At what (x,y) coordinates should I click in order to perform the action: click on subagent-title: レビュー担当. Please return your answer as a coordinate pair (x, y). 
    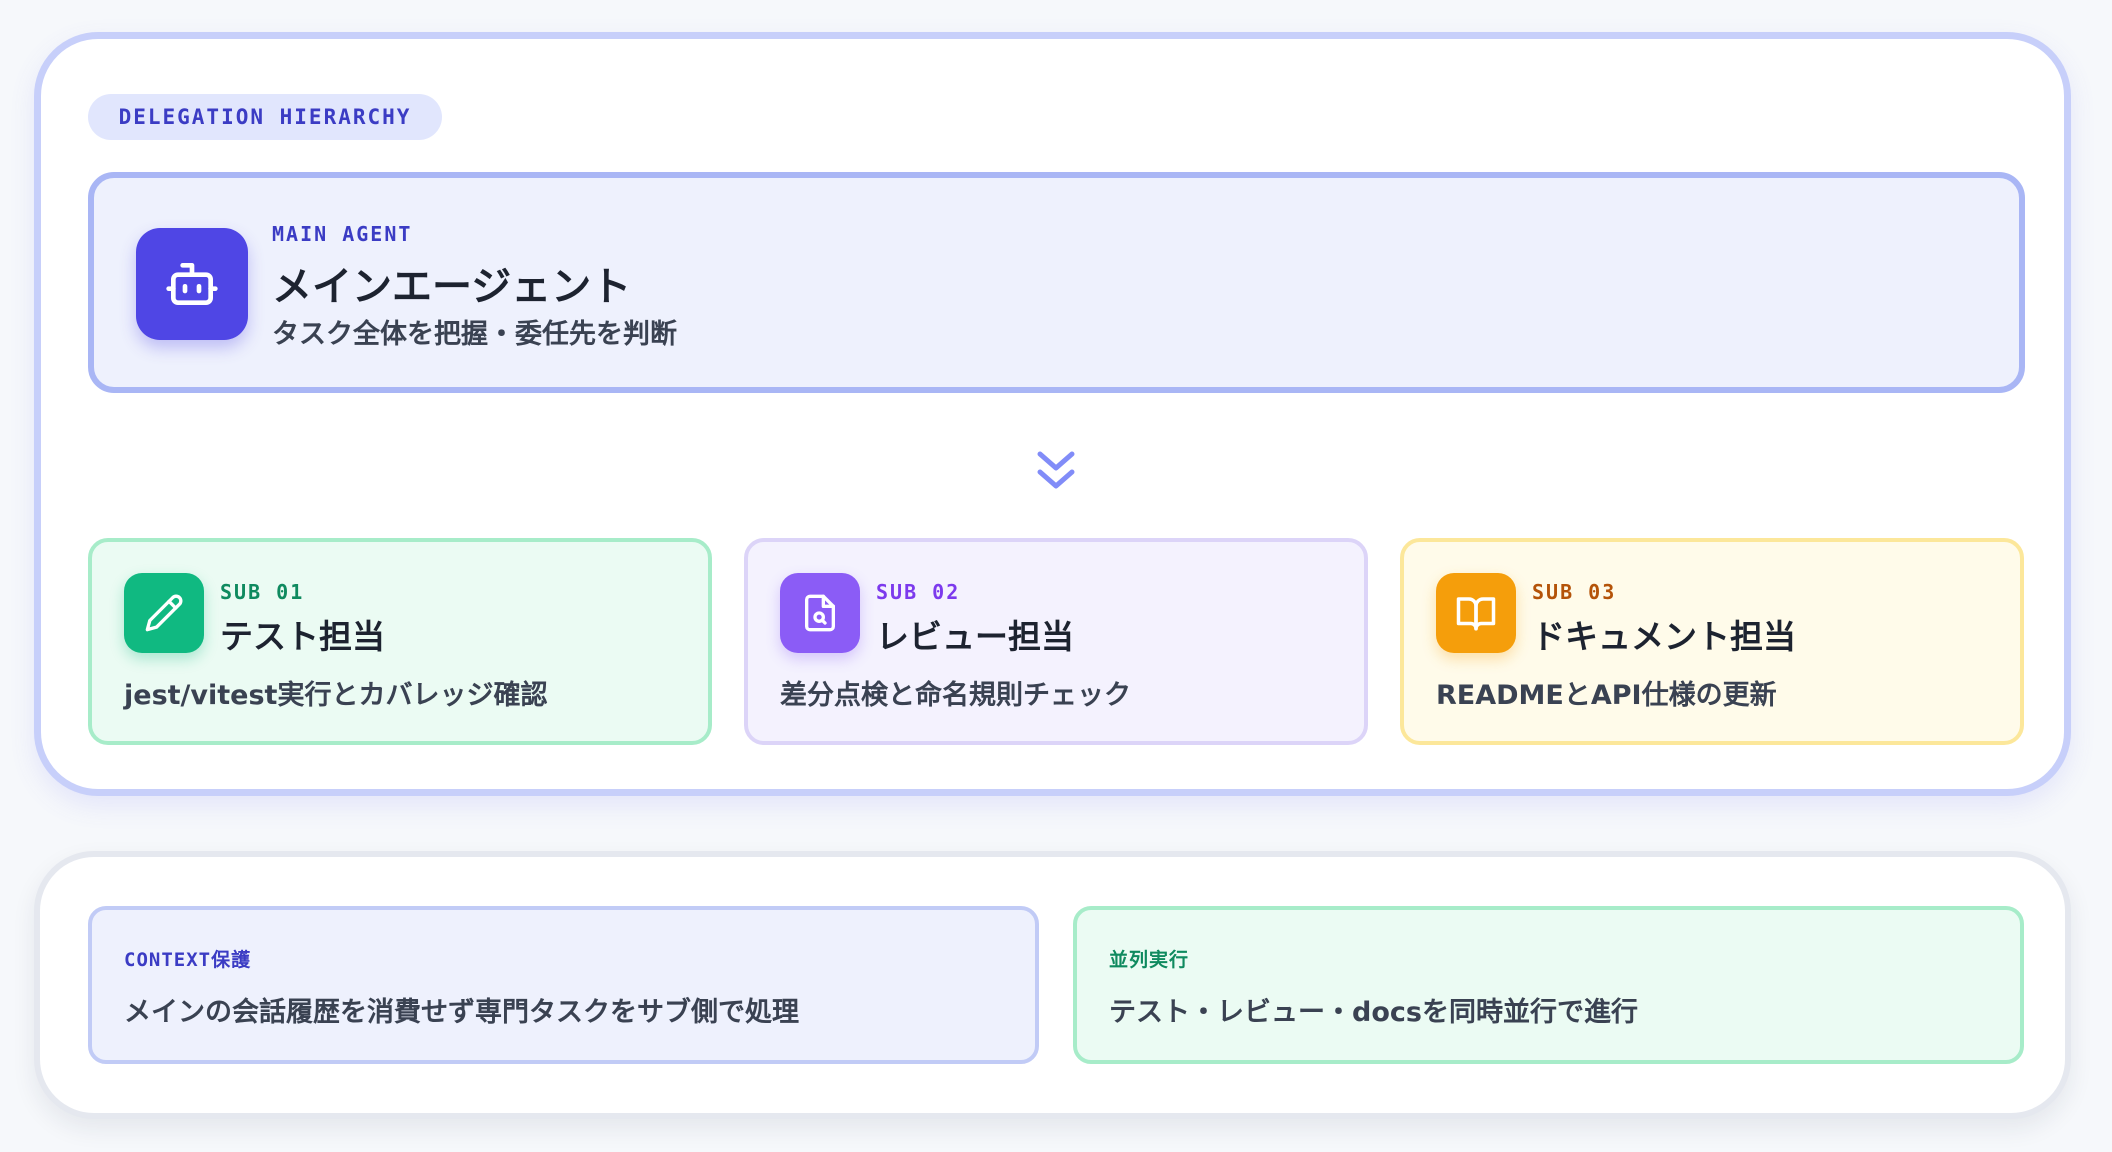
    Looking at the image, I should click on (975, 636).